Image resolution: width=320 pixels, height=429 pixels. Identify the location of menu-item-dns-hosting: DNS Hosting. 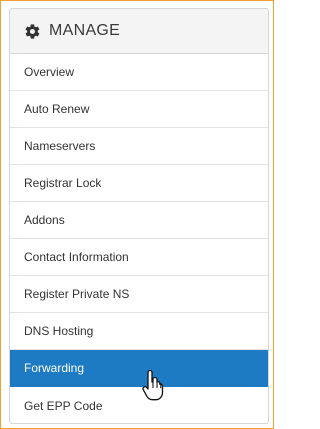
(139, 331).